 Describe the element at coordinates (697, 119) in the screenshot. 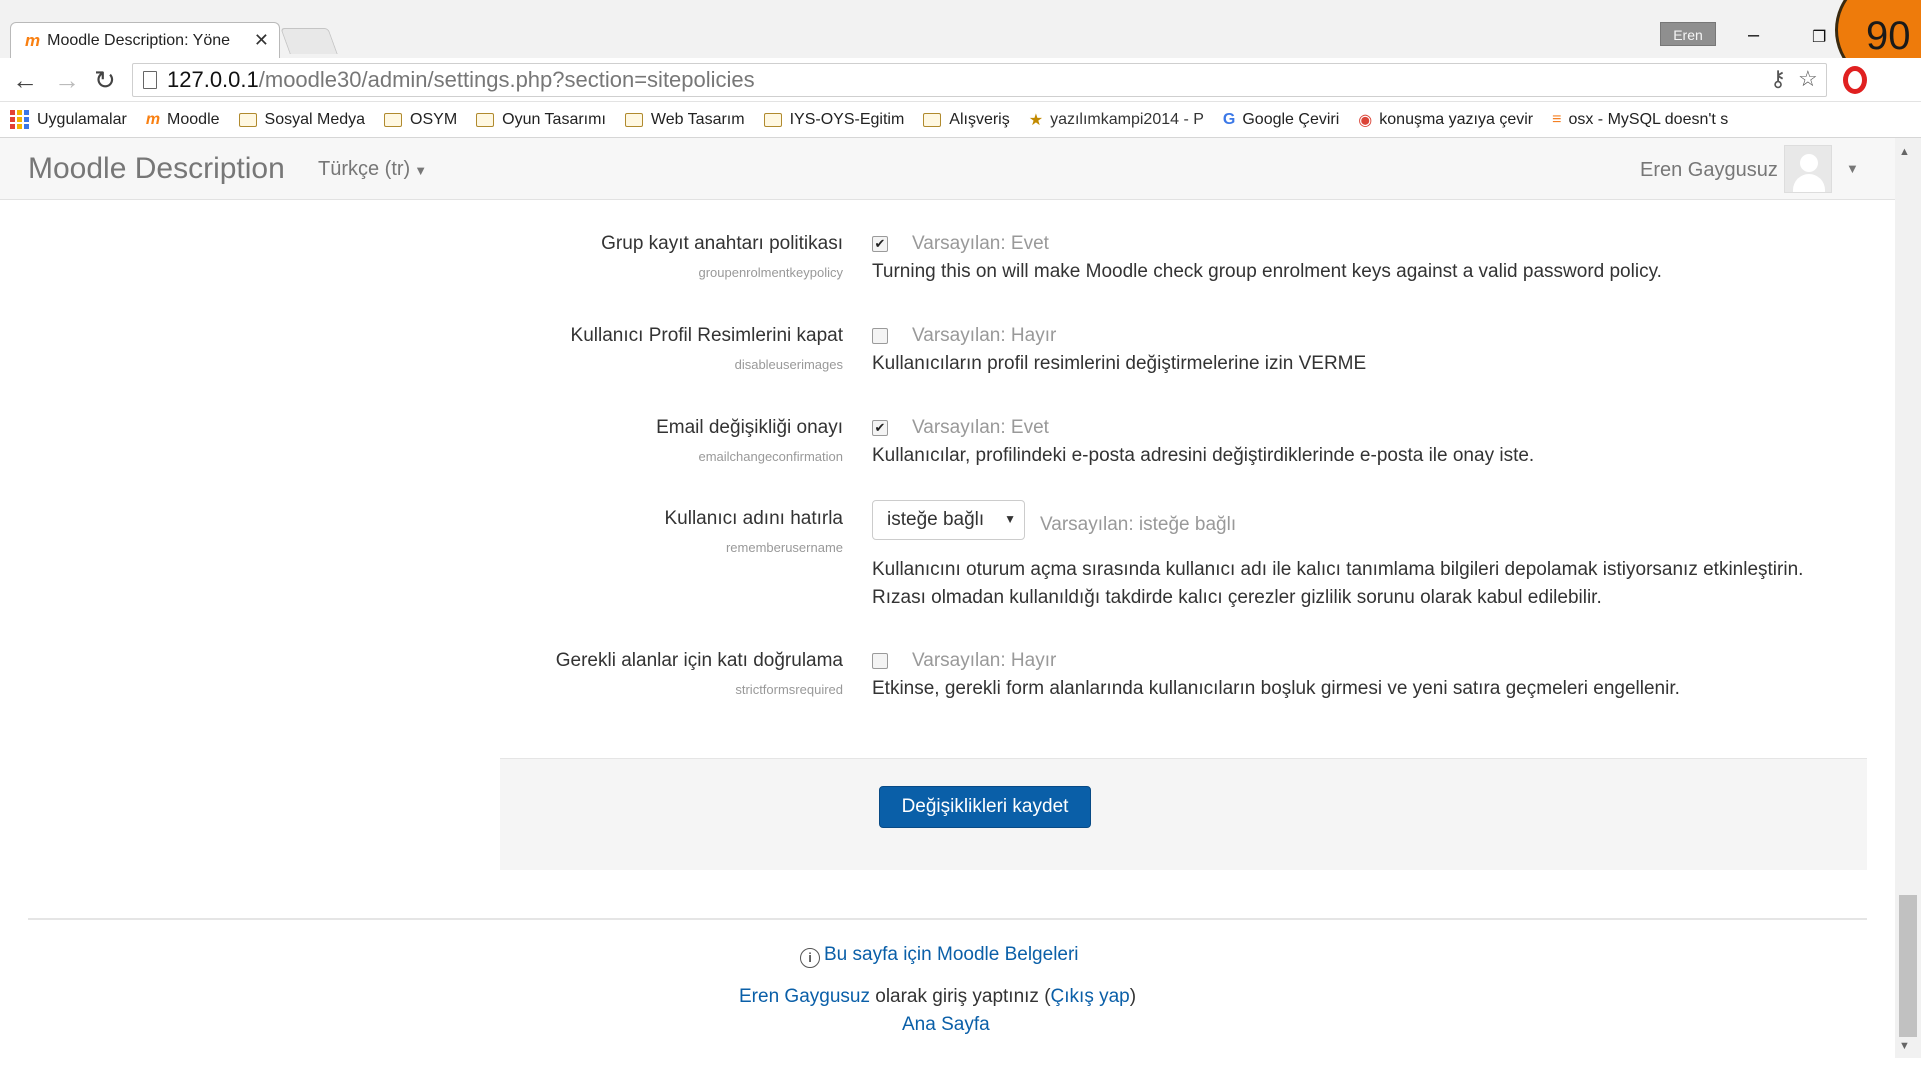

I see `bookmark-label: Web Tasarım` at that location.